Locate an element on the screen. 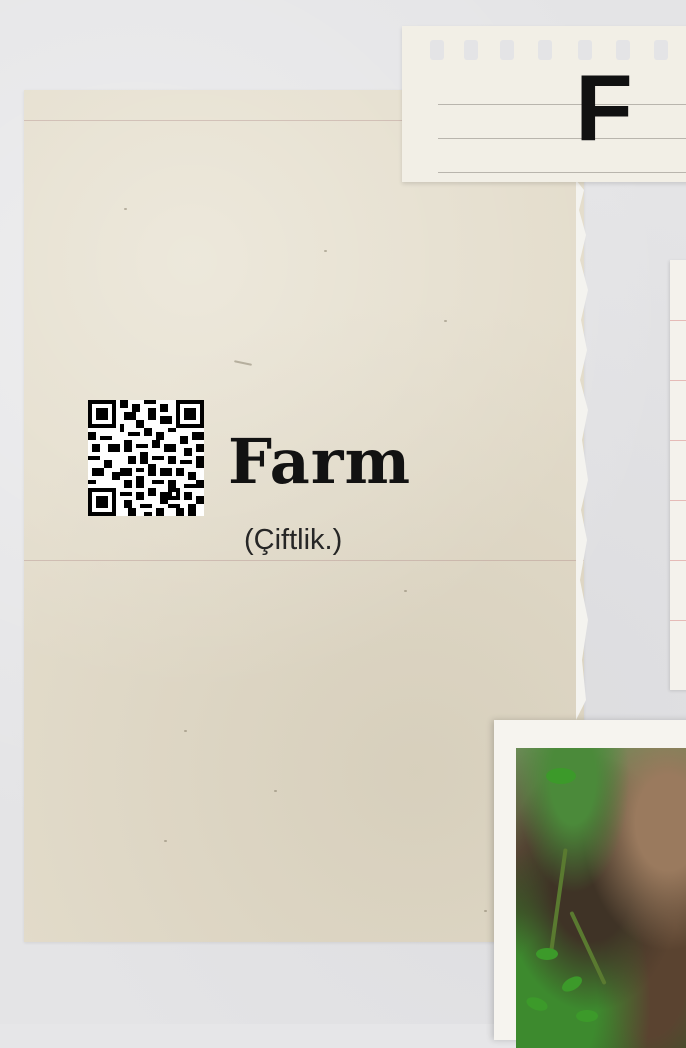 The height and width of the screenshot is (1048, 686). vocabulary-word: Farm is located at coordinates (320, 461).